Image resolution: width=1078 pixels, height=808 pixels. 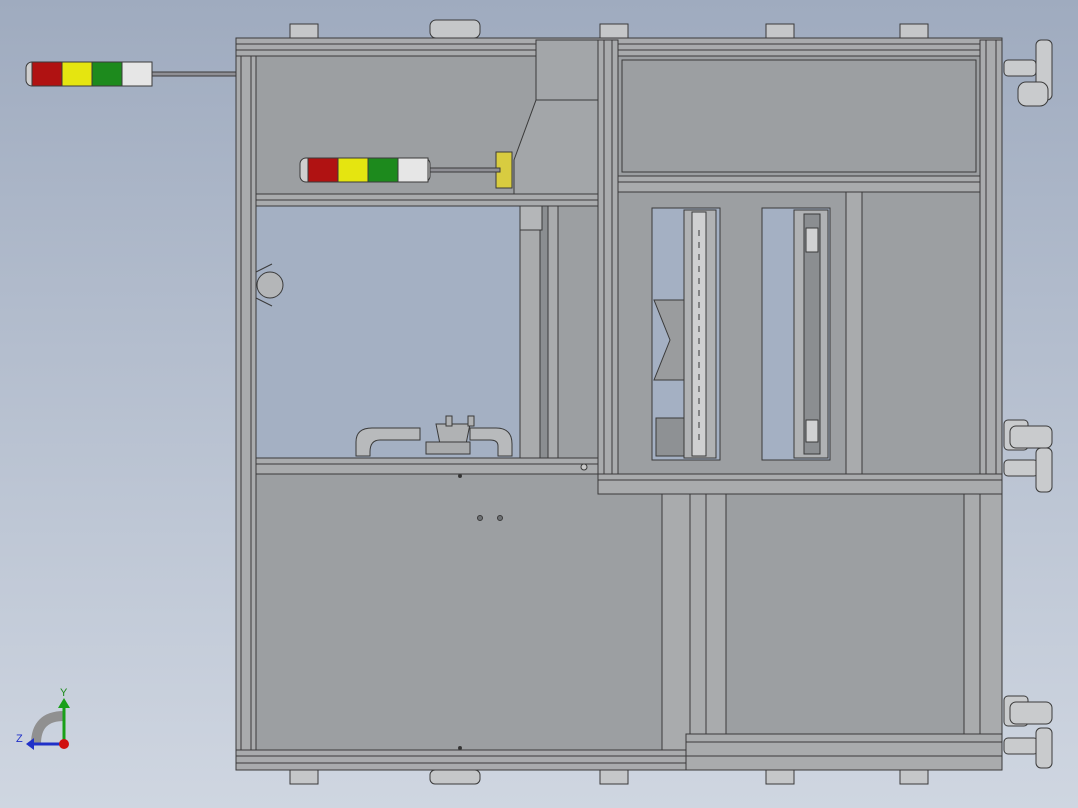 I want to click on triad-origin, so click(x=64, y=744).